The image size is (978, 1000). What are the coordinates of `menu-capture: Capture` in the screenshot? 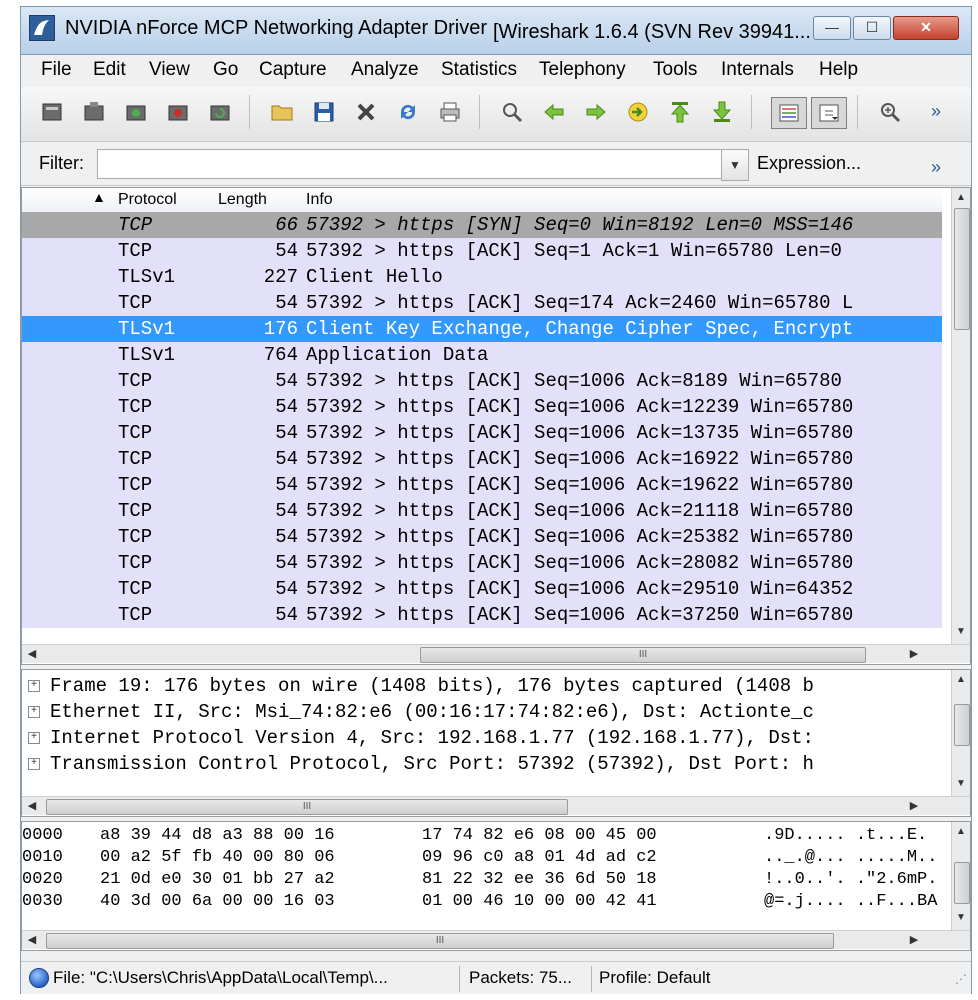 It's located at (293, 70).